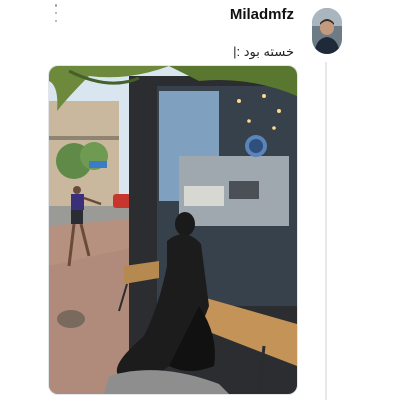  Describe the element at coordinates (327, 31) in the screenshot. I see `avatar` at that location.